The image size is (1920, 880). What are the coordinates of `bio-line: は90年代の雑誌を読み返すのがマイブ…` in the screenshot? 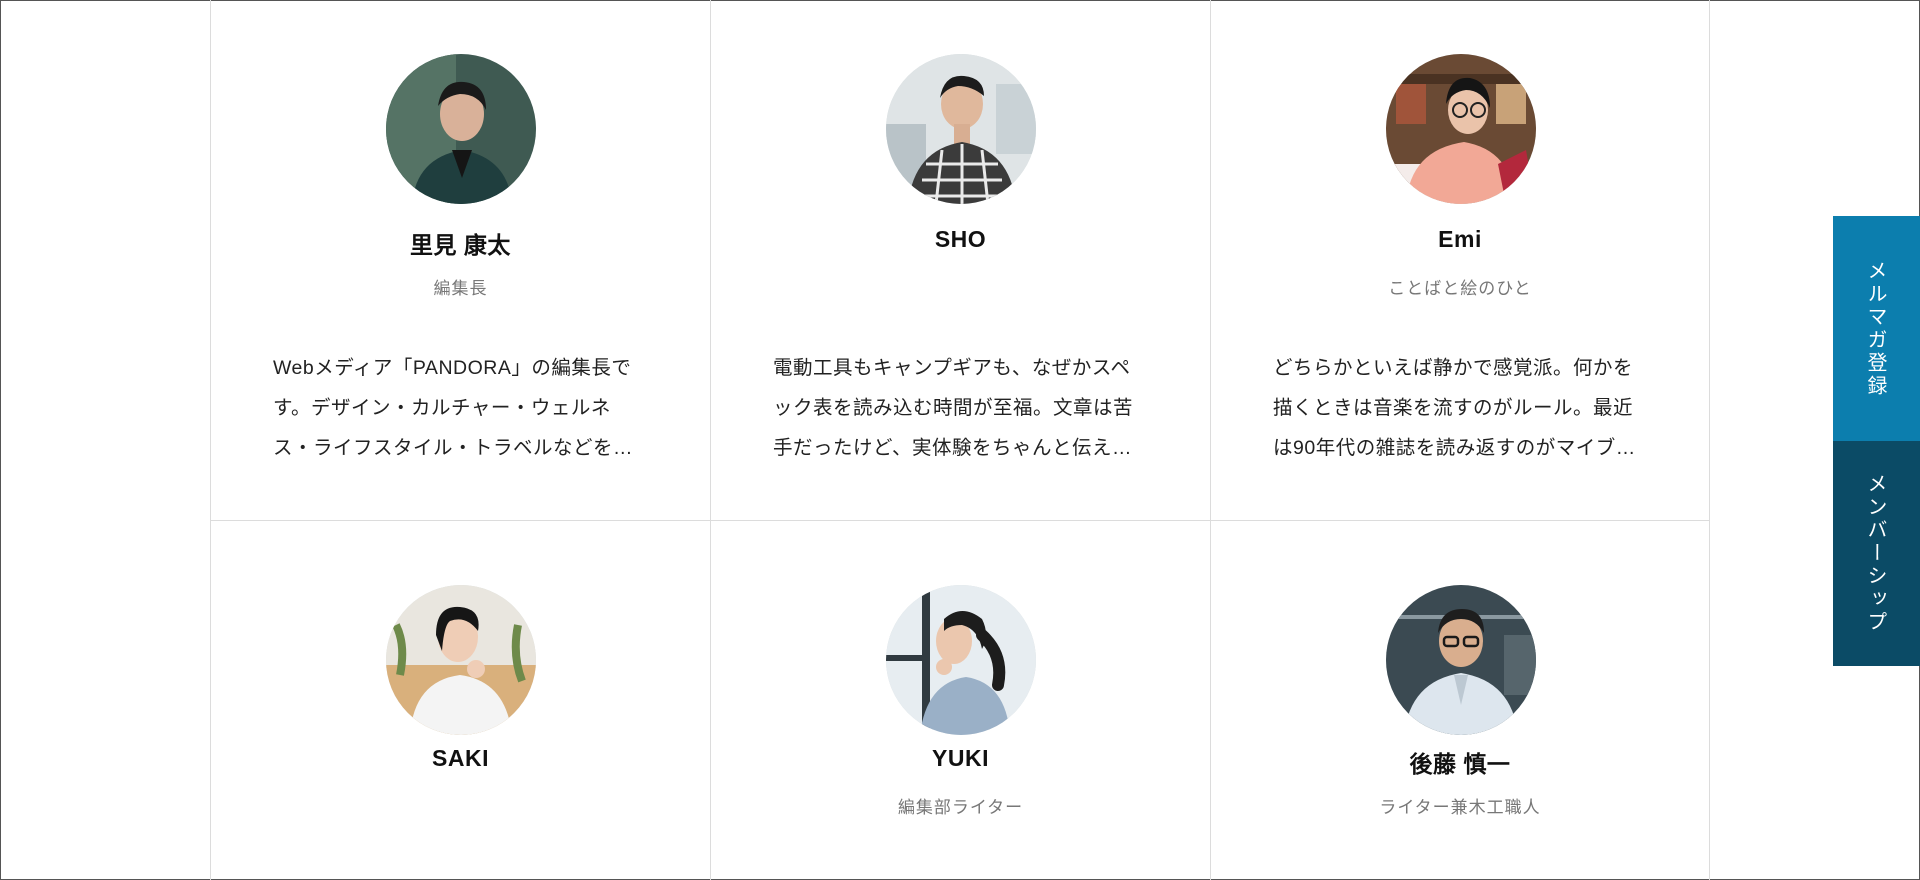 It's located at (1454, 448).